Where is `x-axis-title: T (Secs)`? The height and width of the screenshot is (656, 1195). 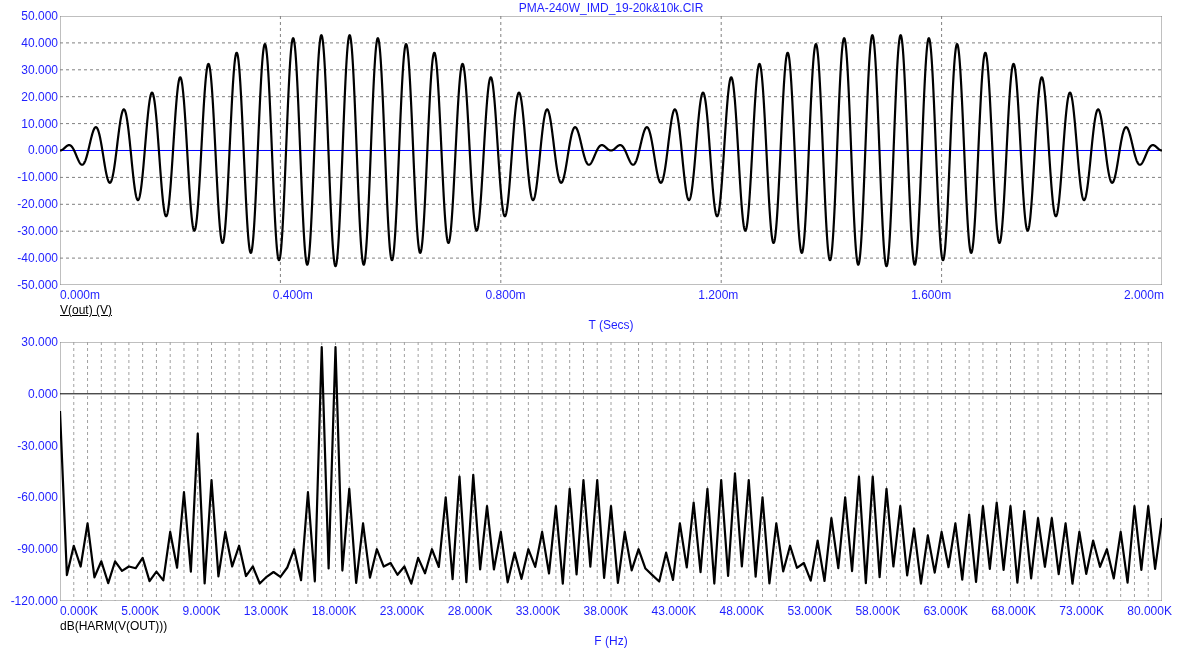 x-axis-title: T (Secs) is located at coordinates (611, 325).